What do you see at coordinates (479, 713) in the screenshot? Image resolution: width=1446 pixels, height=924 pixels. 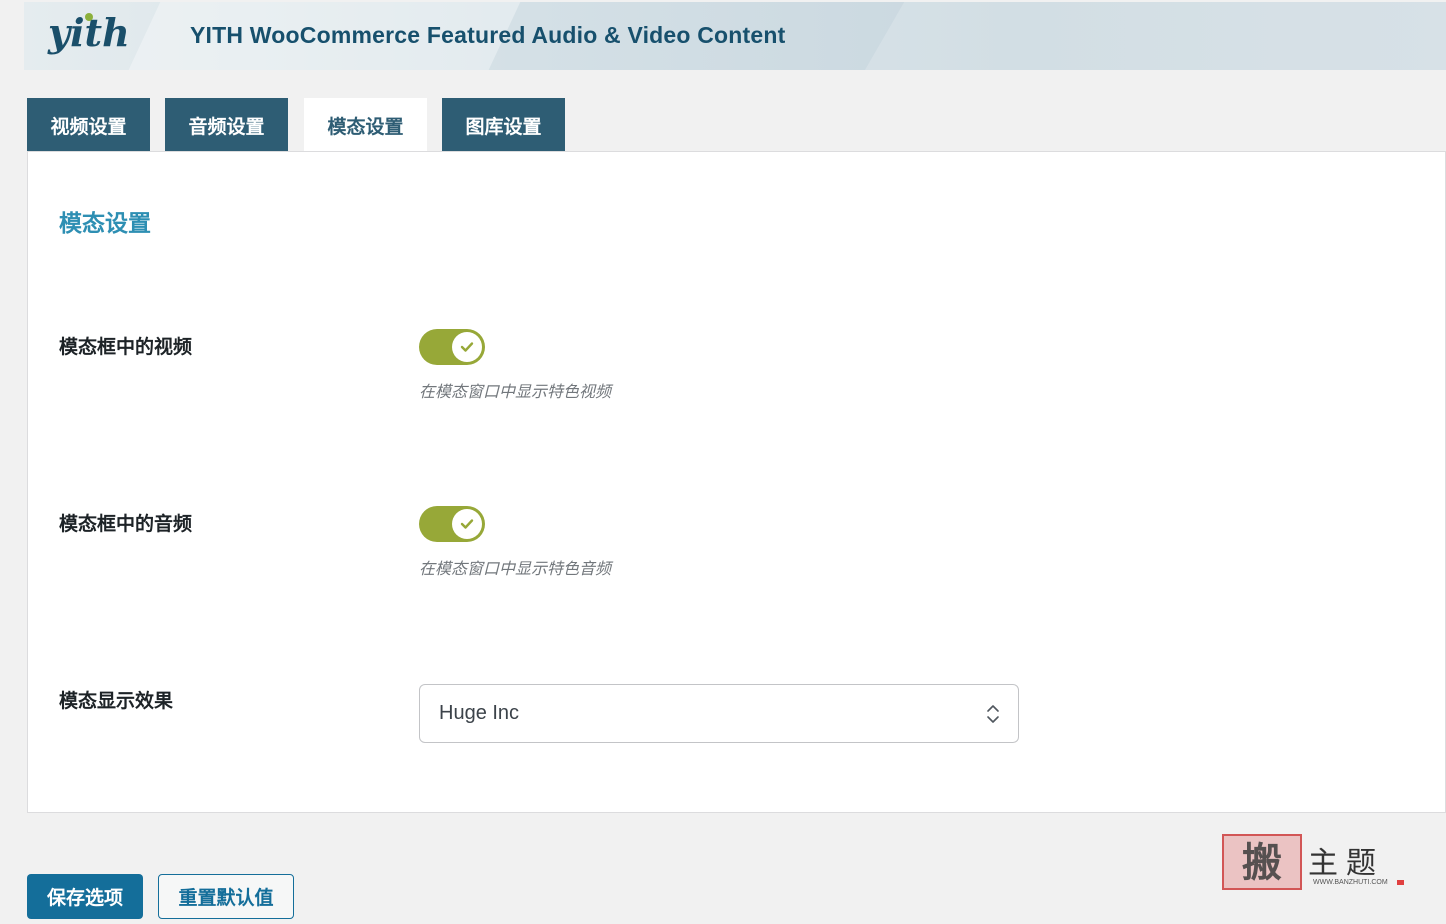 I see `modal-effect-value: Huge Inc` at bounding box center [479, 713].